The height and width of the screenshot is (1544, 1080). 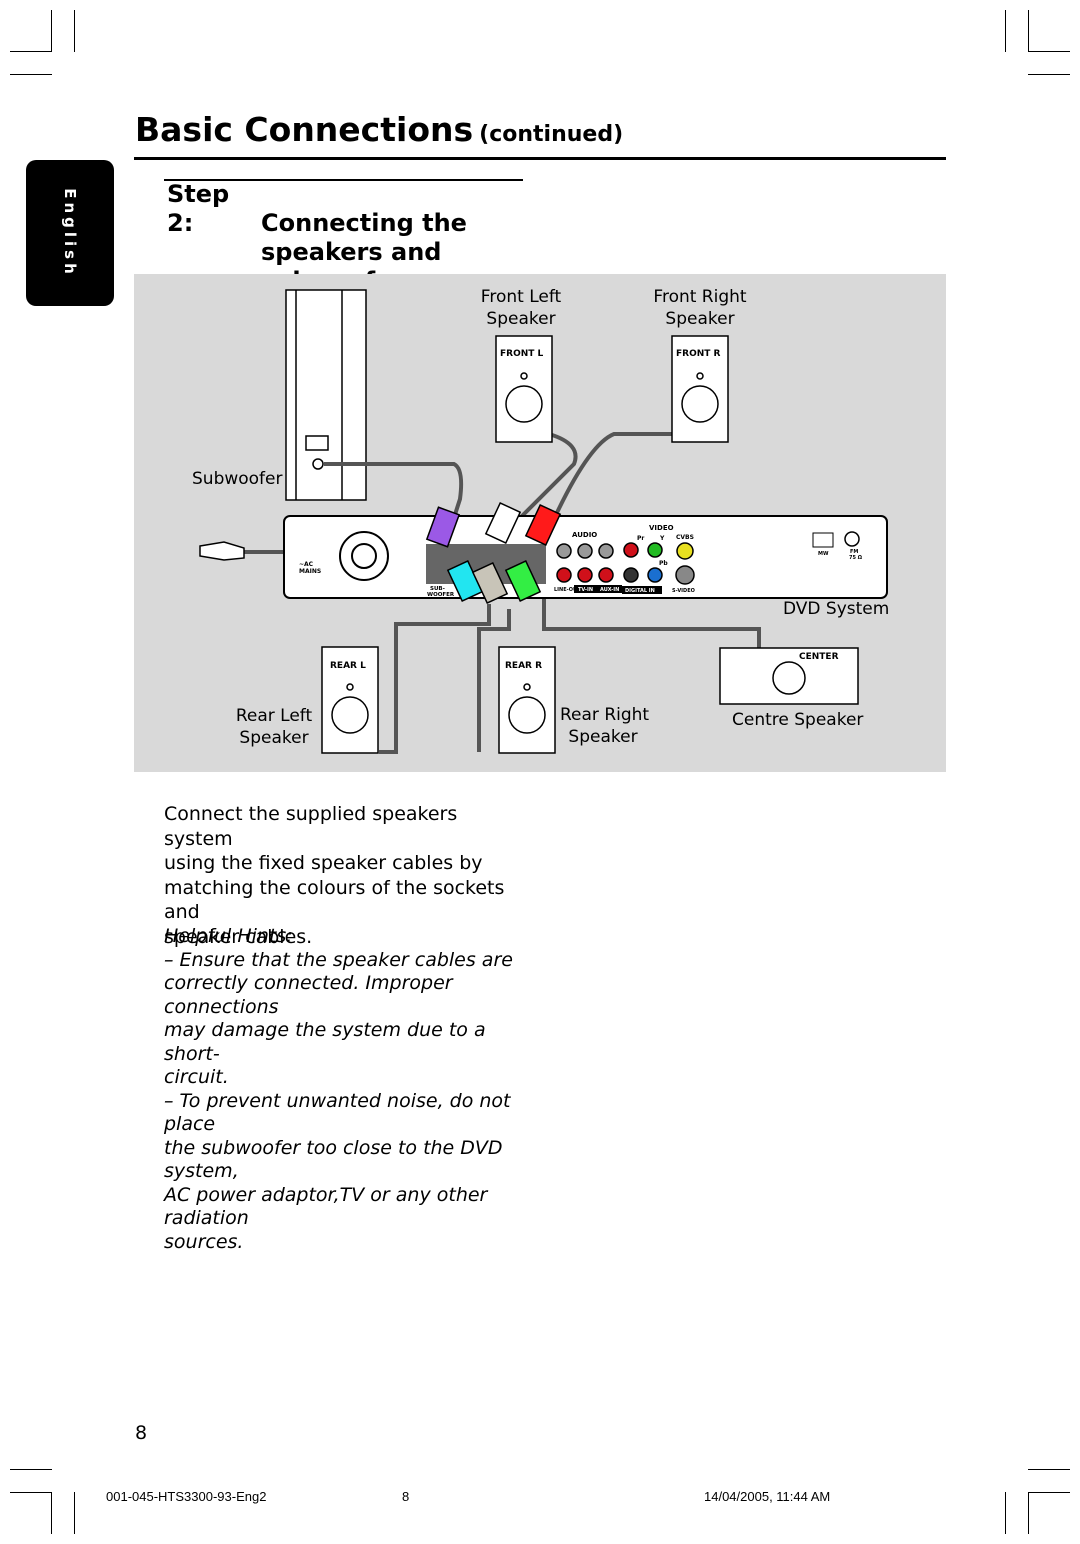 What do you see at coordinates (836, 609) in the screenshot?
I see `dvd-system-label: DVD System` at bounding box center [836, 609].